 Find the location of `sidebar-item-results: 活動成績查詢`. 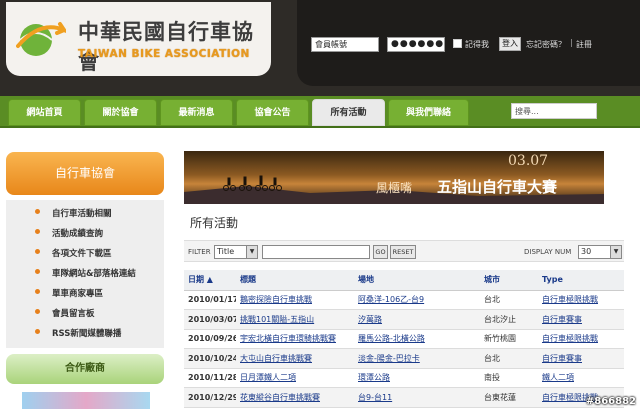

sidebar-item-results: 活動成績查詢 is located at coordinates (85, 233).